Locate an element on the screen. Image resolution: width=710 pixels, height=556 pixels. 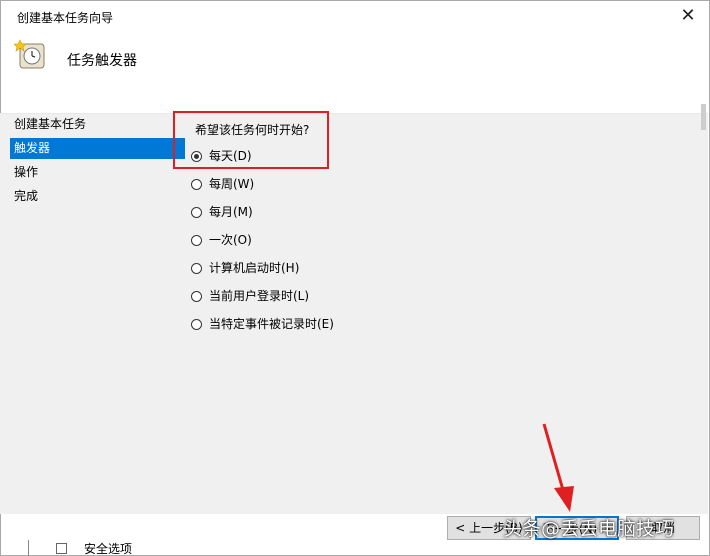
background-partial-text: 安全选项 is located at coordinates (108, 549).